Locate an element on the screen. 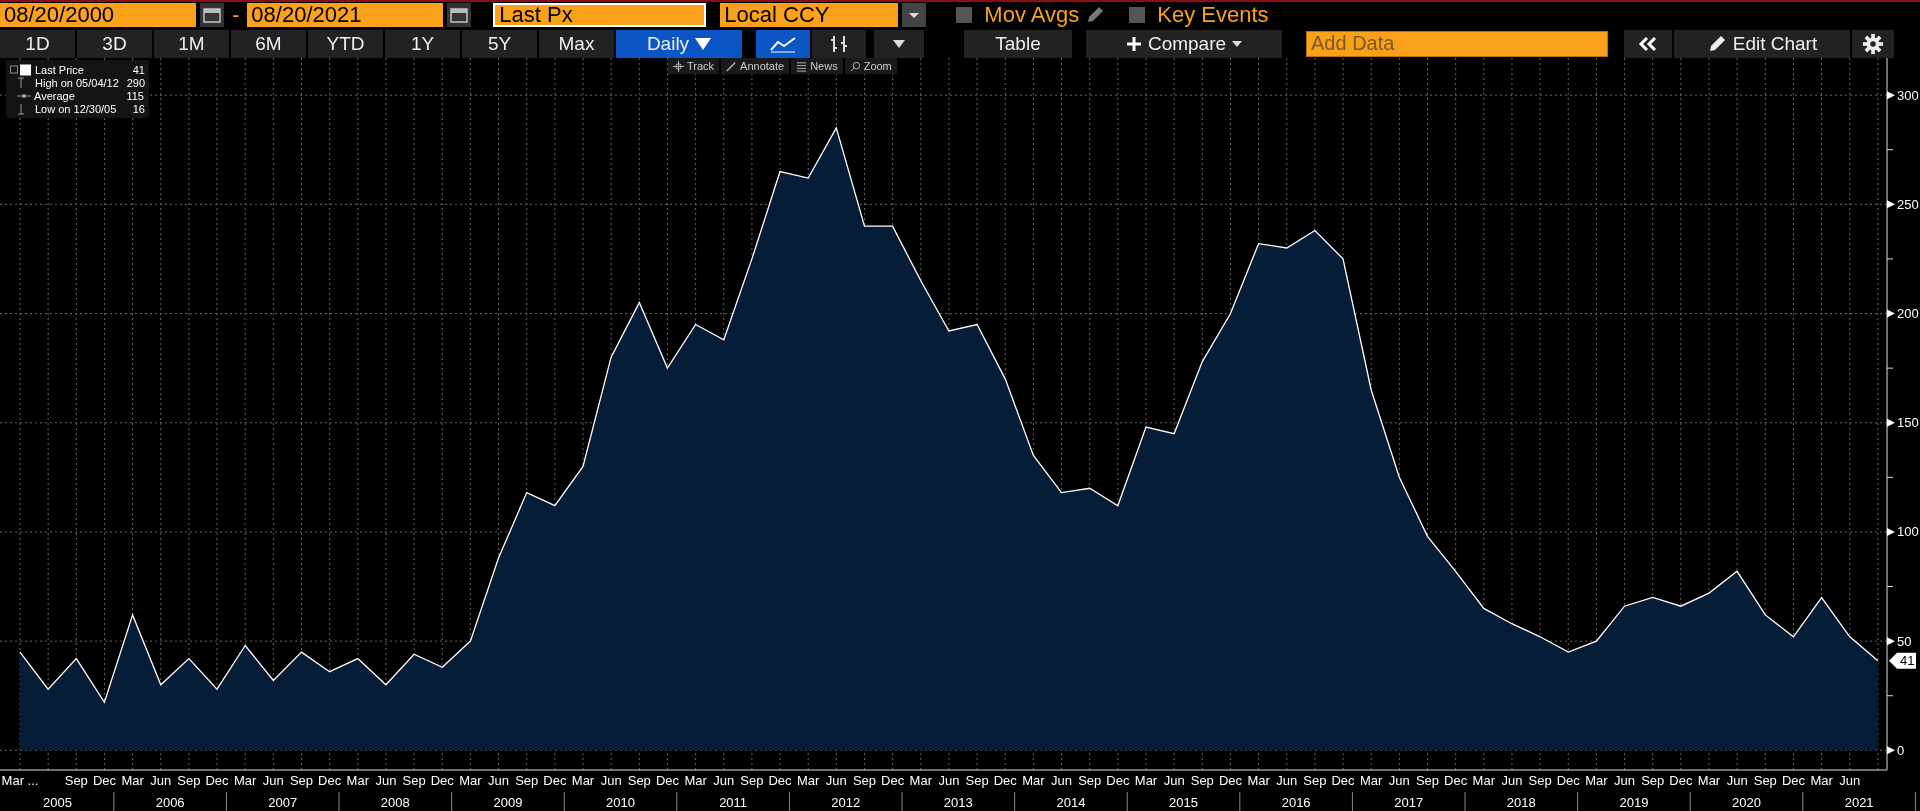  axis-label: 2009 is located at coordinates (508, 802).